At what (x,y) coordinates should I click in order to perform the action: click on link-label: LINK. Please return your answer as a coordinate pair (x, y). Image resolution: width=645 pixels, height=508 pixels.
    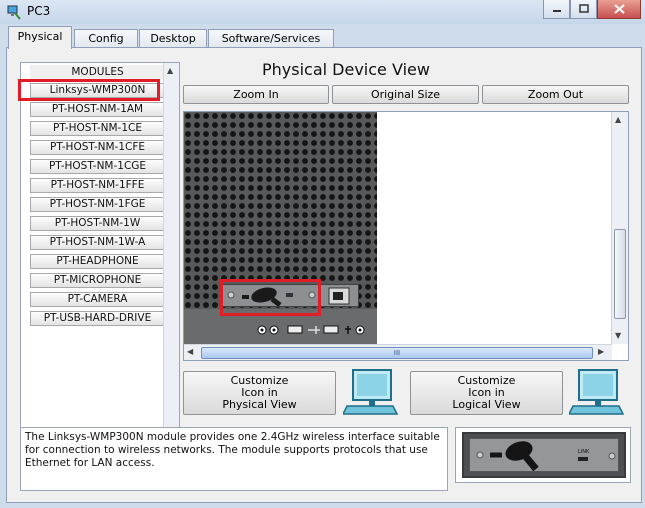
    Looking at the image, I should click on (584, 452).